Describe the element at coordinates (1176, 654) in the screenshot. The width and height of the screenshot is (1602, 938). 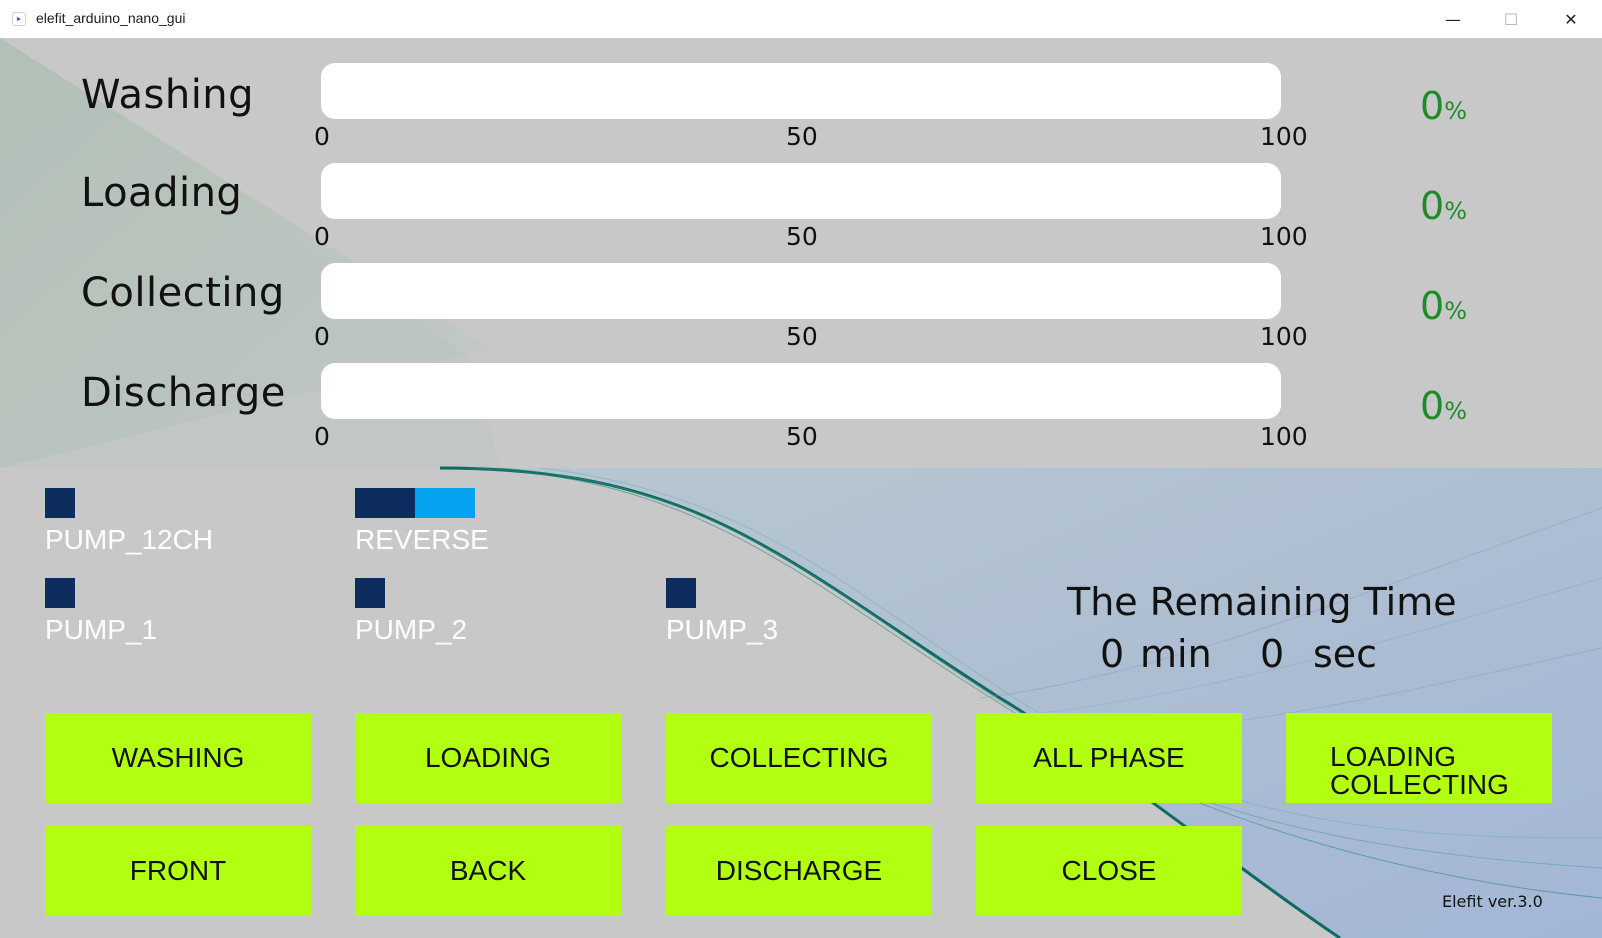
I see `remaining-min-unit: min` at that location.